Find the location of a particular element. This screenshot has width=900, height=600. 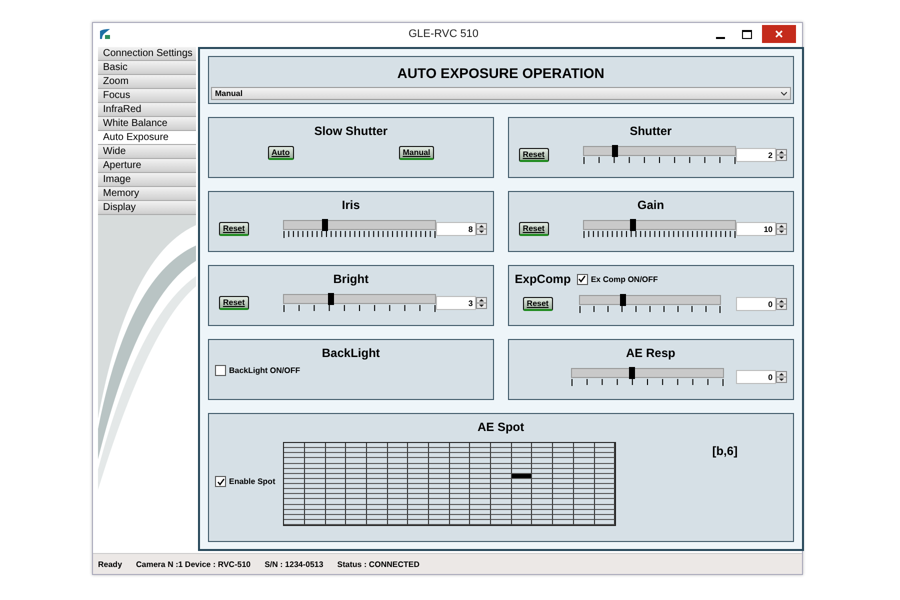

panel-title: AE Spot is located at coordinates (501, 427).